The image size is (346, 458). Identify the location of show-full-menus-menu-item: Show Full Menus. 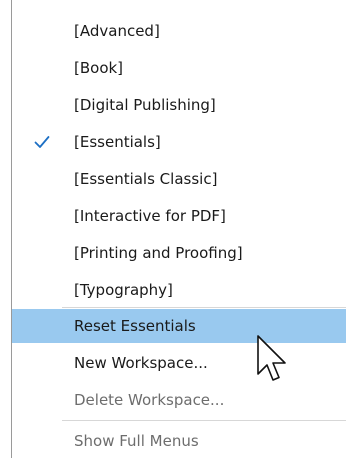
(179, 441).